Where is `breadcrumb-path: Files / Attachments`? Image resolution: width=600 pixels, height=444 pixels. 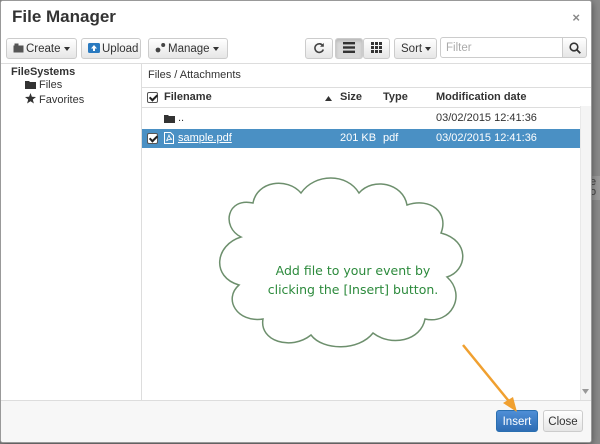
breadcrumb-path: Files / Attachments is located at coordinates (194, 75).